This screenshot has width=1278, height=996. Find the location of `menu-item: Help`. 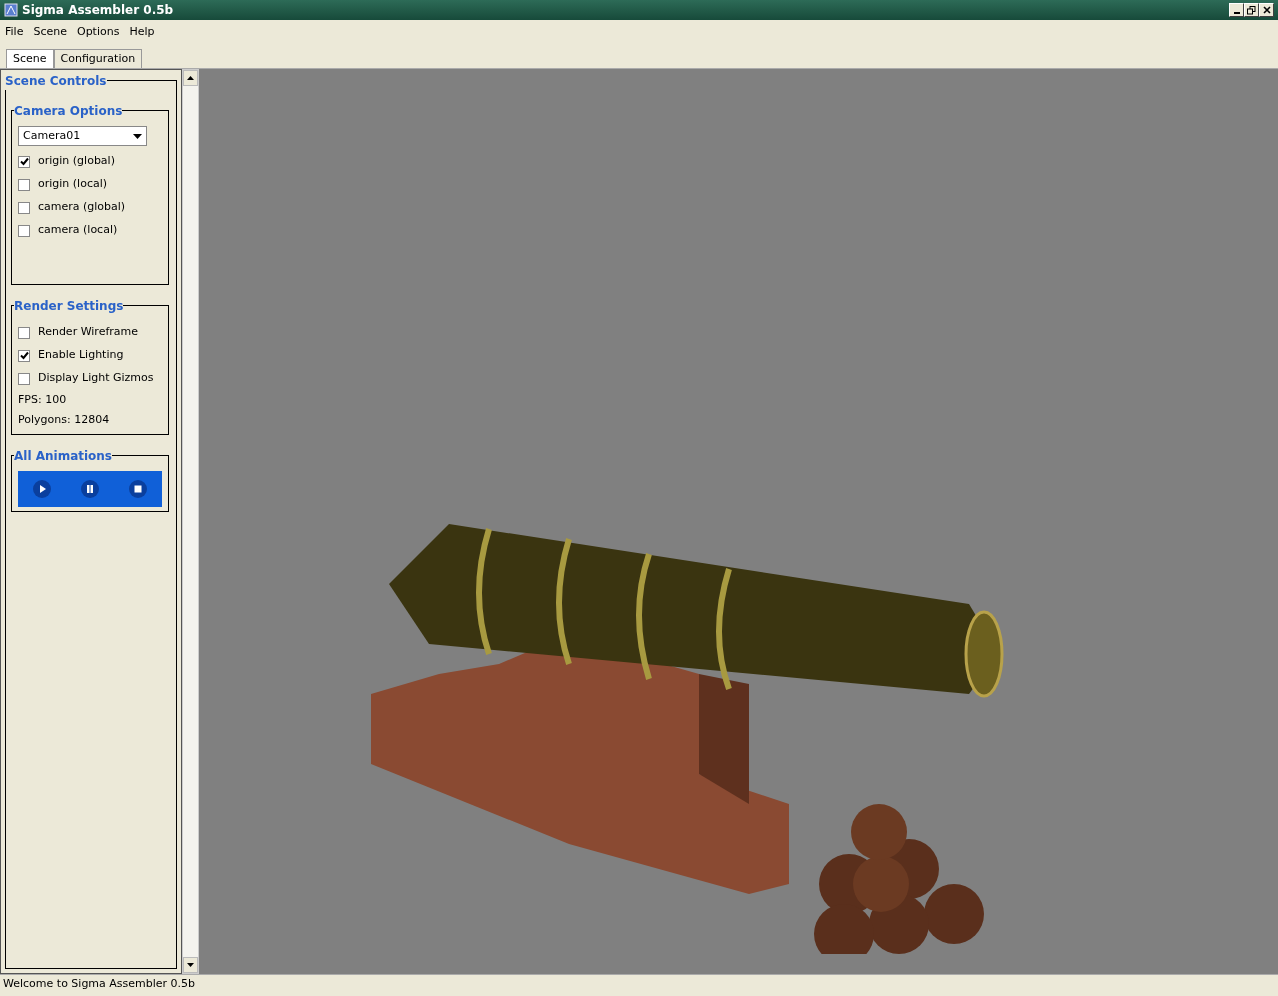

menu-item: Help is located at coordinates (142, 32).